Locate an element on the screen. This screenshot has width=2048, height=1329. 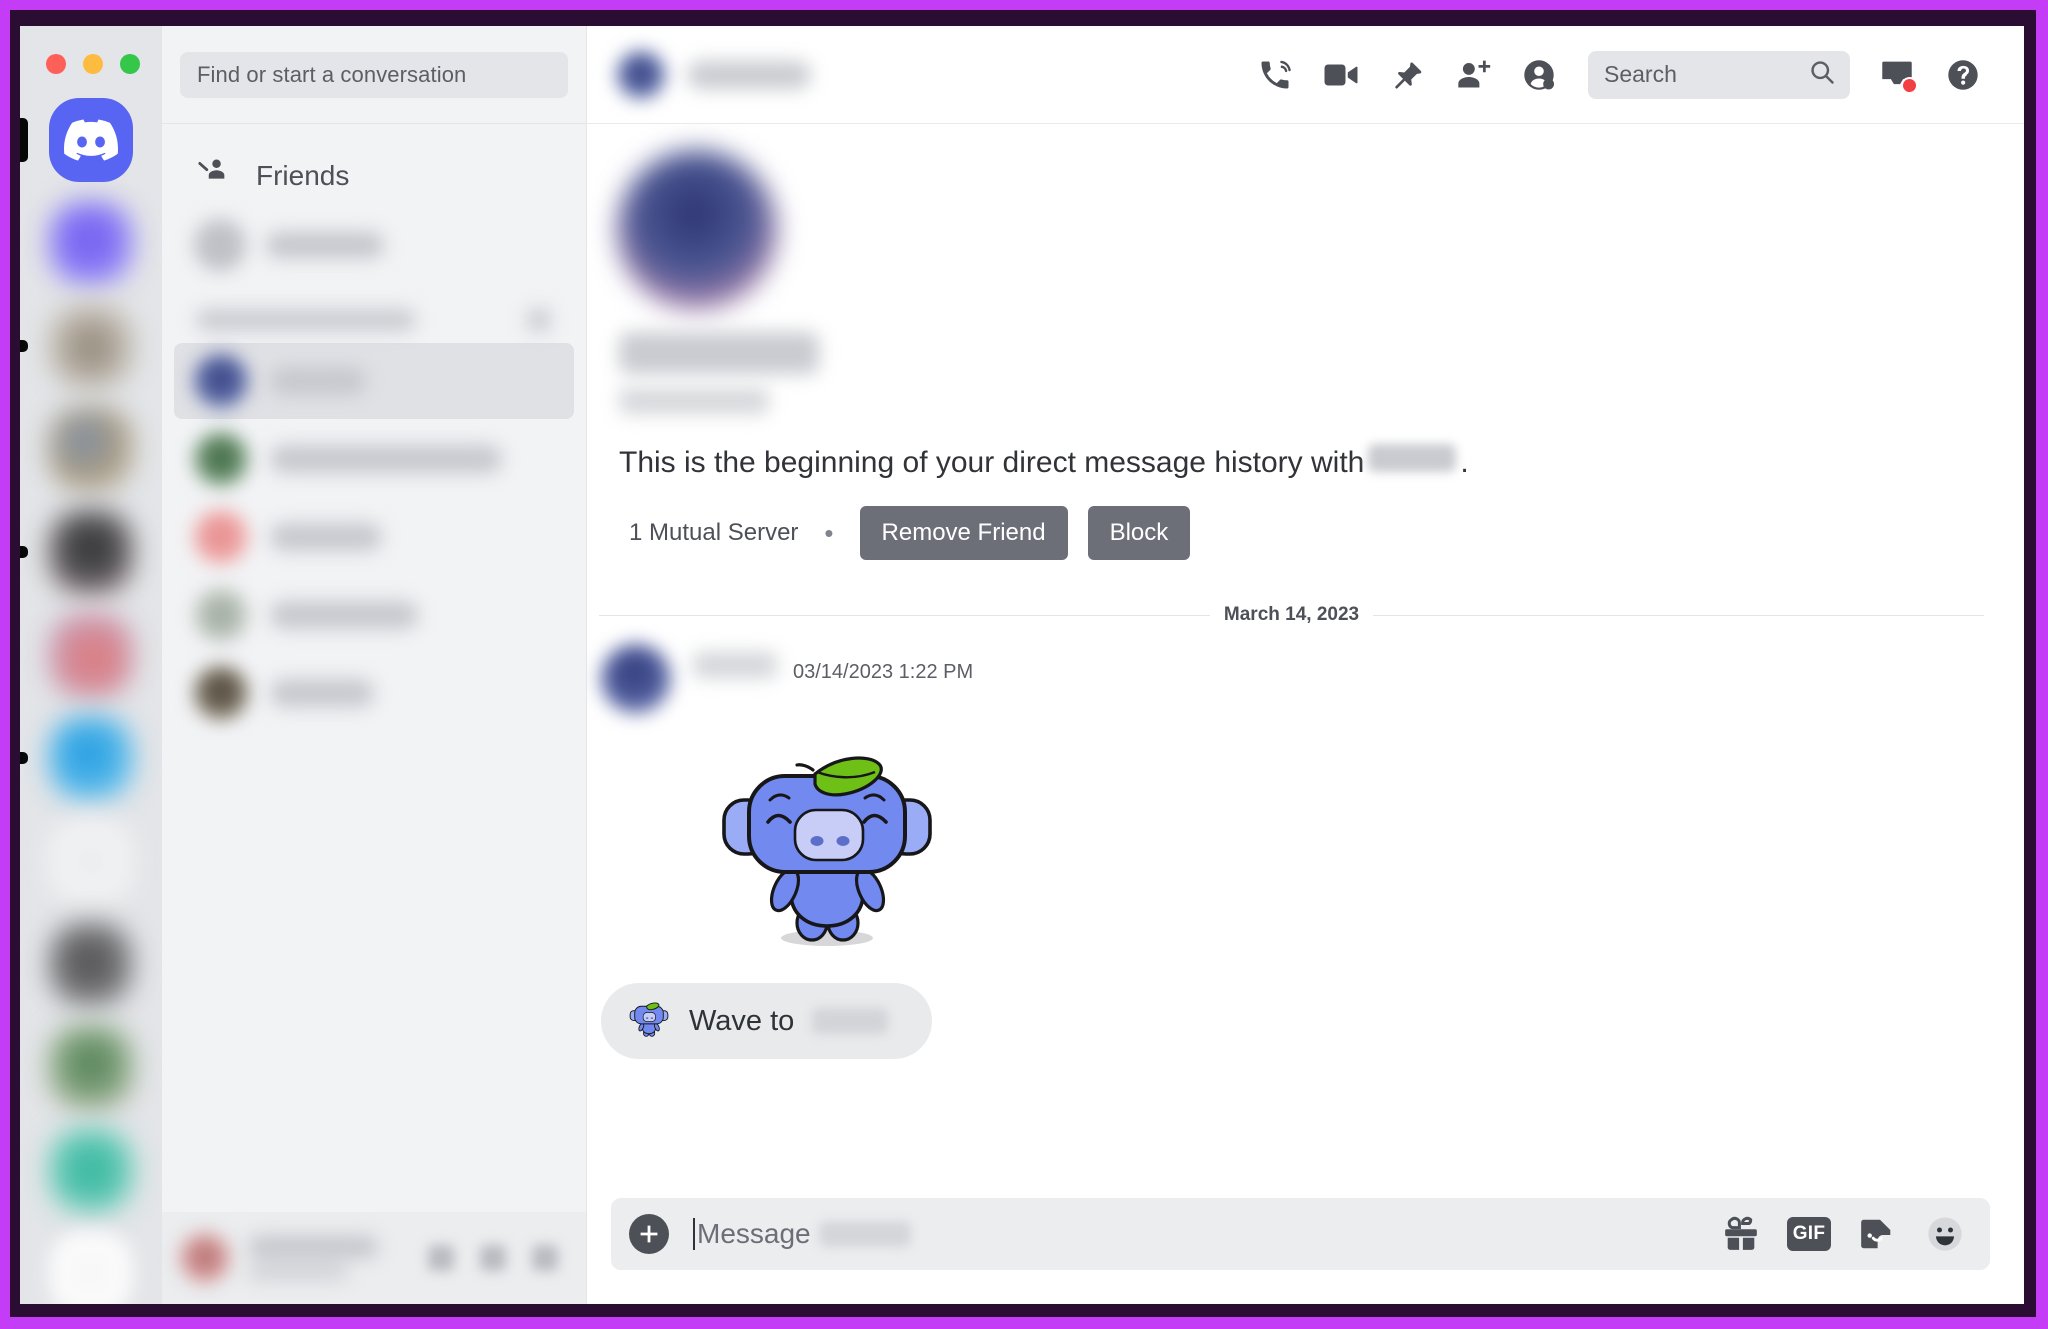
wumpus-leaf-sticker is located at coordinates (827, 845).